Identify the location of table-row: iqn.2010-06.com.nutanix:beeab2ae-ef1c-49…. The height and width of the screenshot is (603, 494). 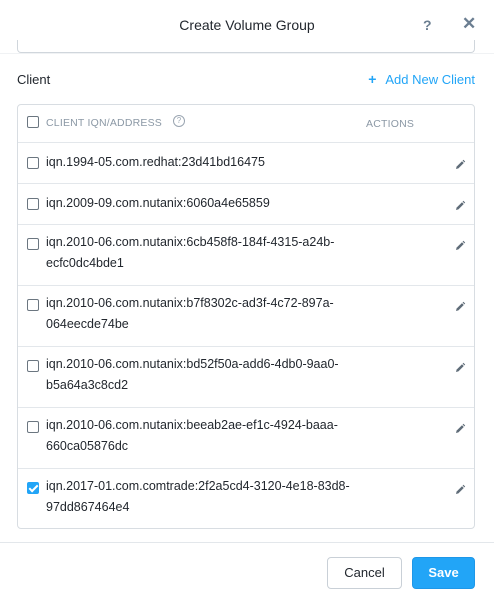
(246, 437).